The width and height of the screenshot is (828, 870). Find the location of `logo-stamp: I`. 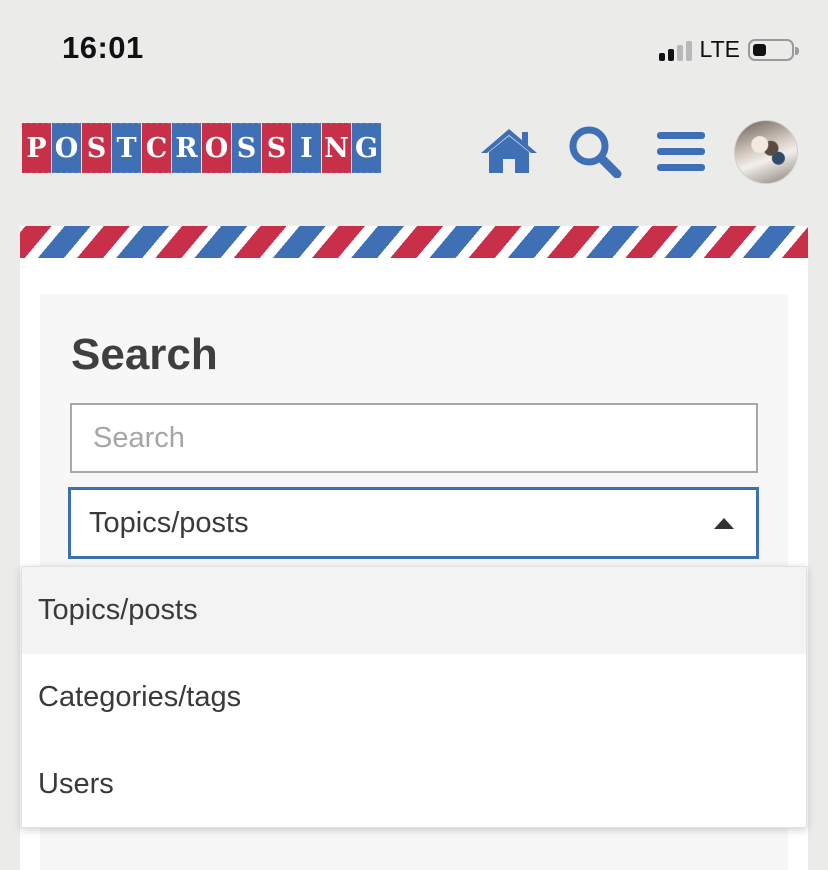

logo-stamp: I is located at coordinates (306, 148).